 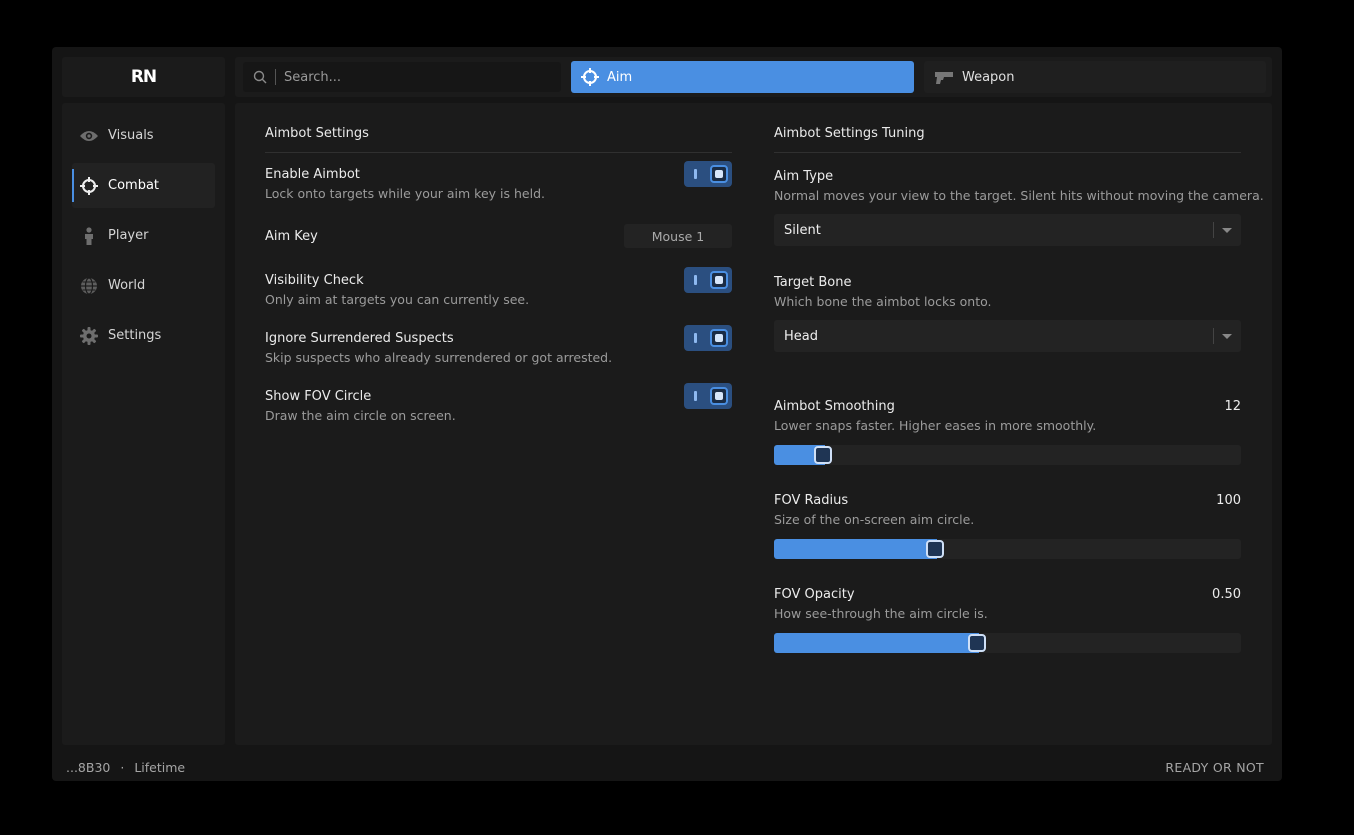 What do you see at coordinates (89, 236) in the screenshot?
I see `person-icon` at bounding box center [89, 236].